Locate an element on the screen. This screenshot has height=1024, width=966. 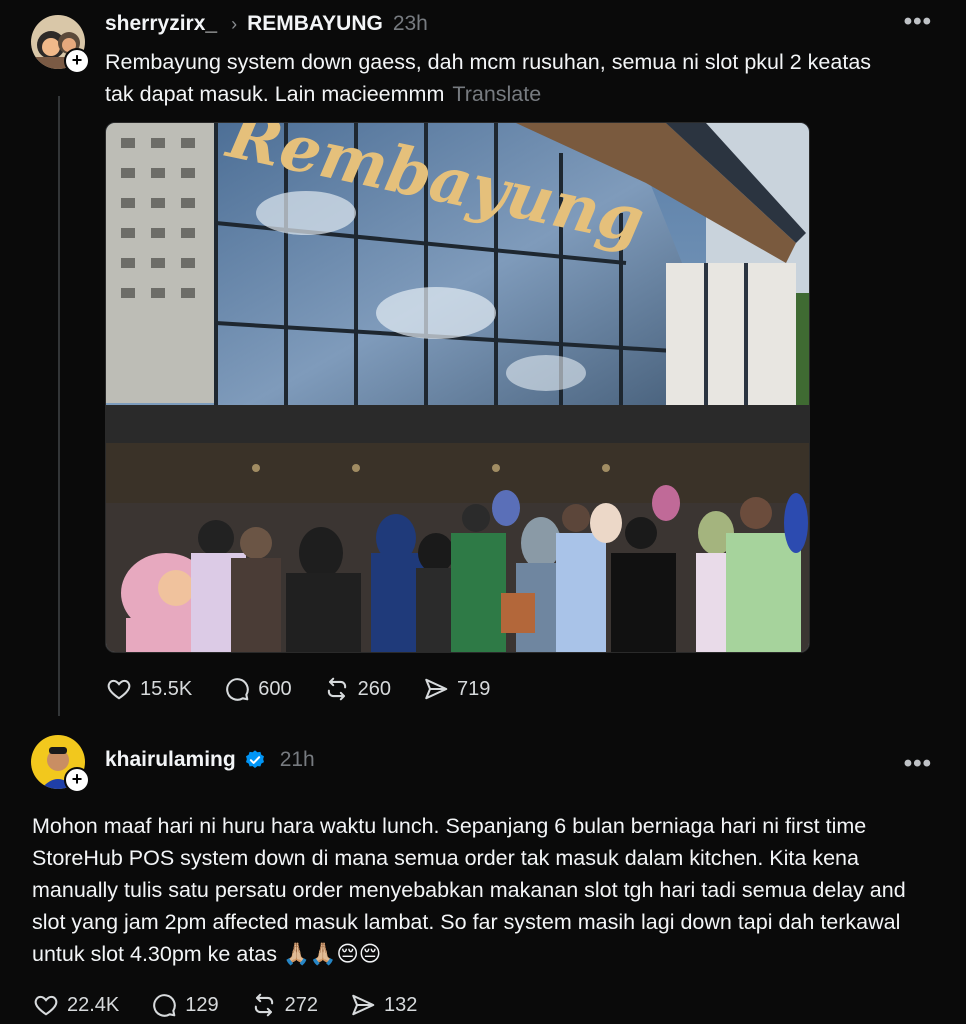
topic-tag: REMBAYUNG is located at coordinates (315, 24).